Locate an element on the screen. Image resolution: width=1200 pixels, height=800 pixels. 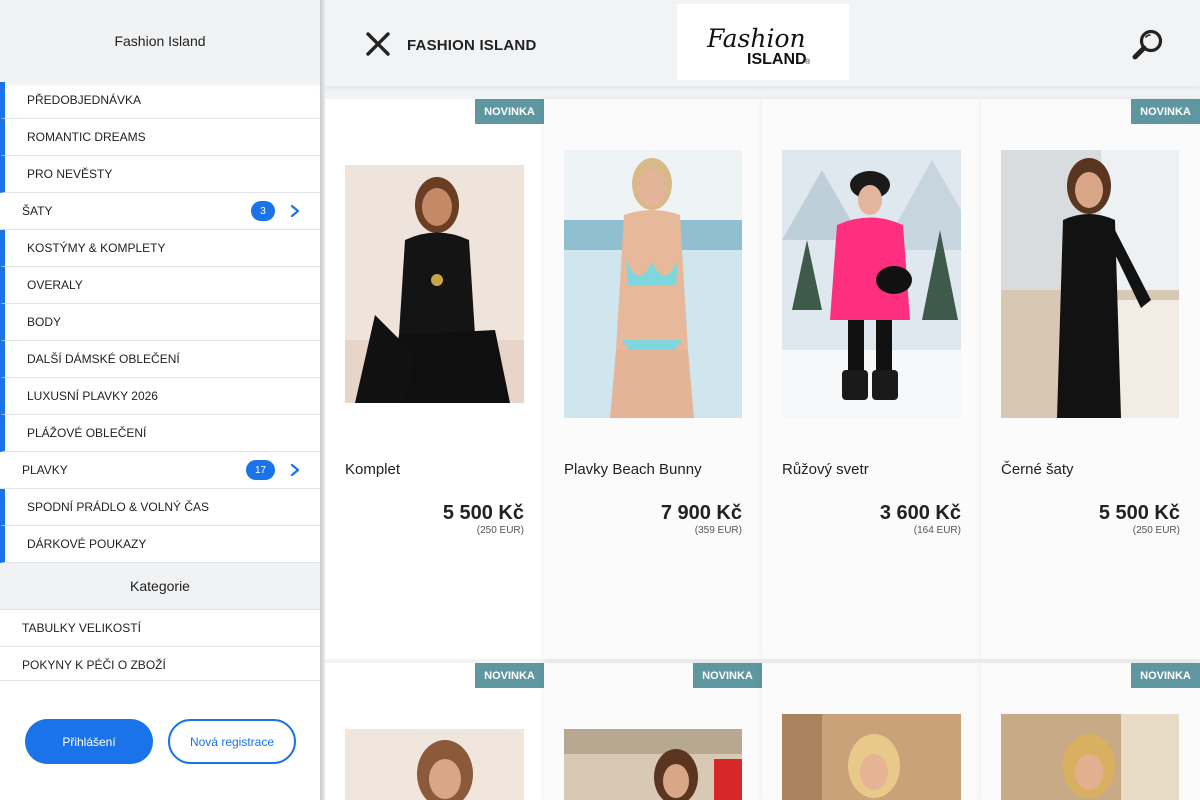
close-icon is located at coordinates (378, 44).